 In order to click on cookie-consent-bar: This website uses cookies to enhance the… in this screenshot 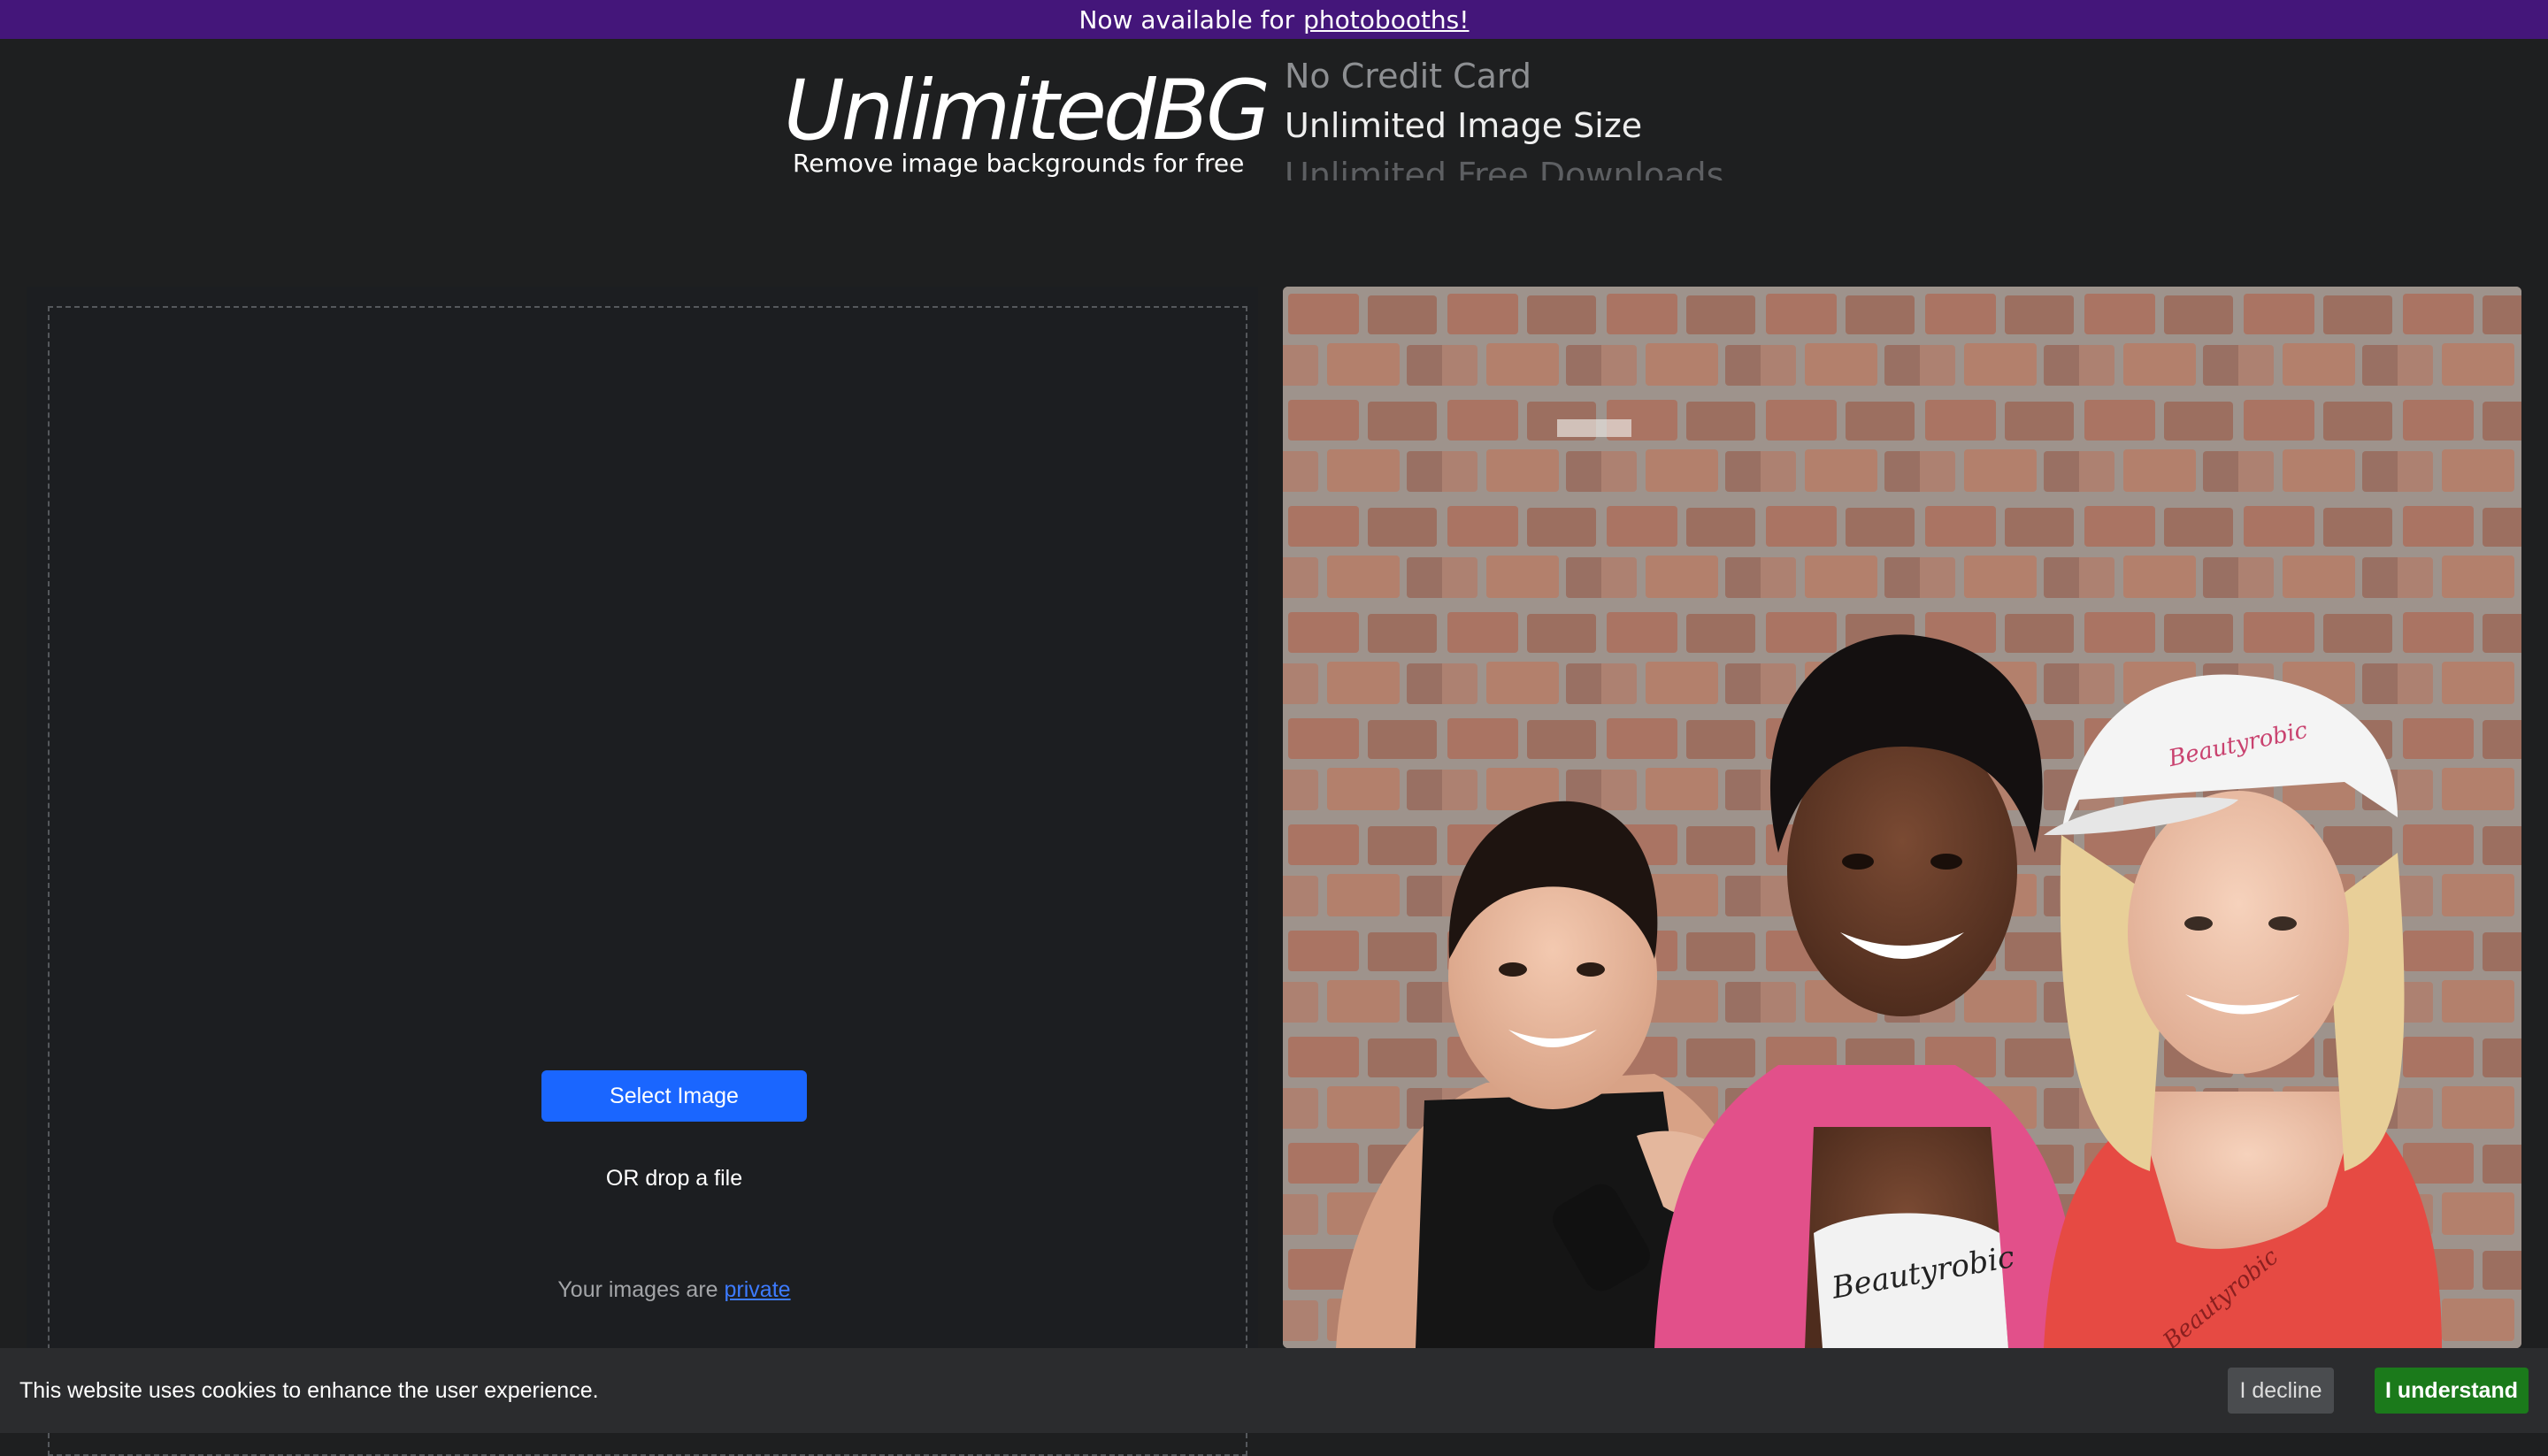, I will do `click(1274, 1390)`.